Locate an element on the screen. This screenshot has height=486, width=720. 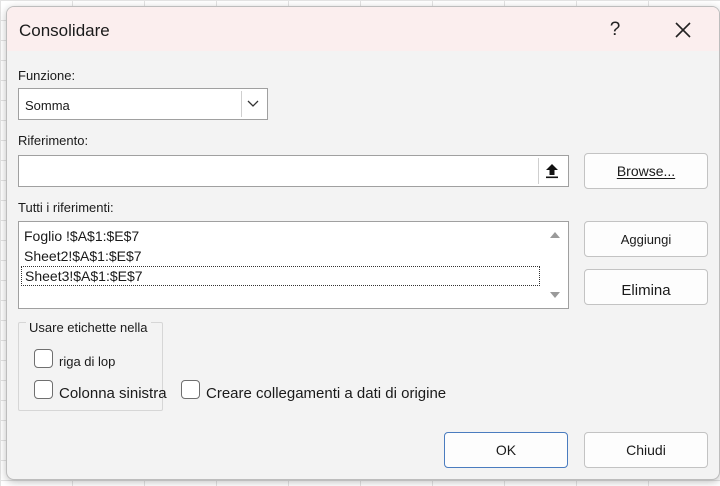
help-button: ? is located at coordinates (615, 30).